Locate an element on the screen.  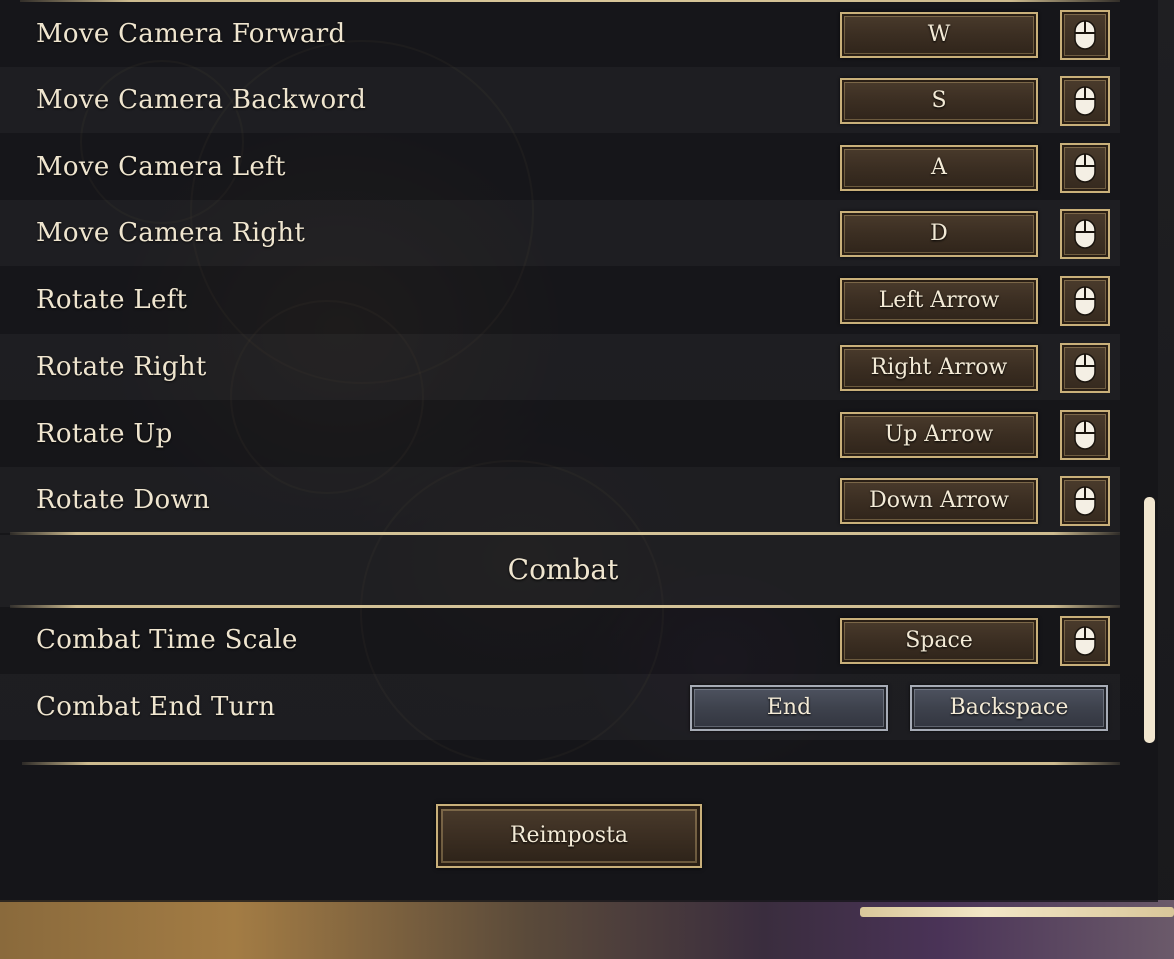
key-button: Left Arrow is located at coordinates (939, 301).